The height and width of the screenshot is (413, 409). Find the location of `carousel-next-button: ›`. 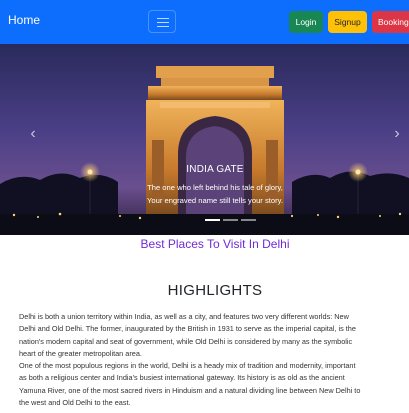

carousel-next-button: › is located at coordinates (397, 134).